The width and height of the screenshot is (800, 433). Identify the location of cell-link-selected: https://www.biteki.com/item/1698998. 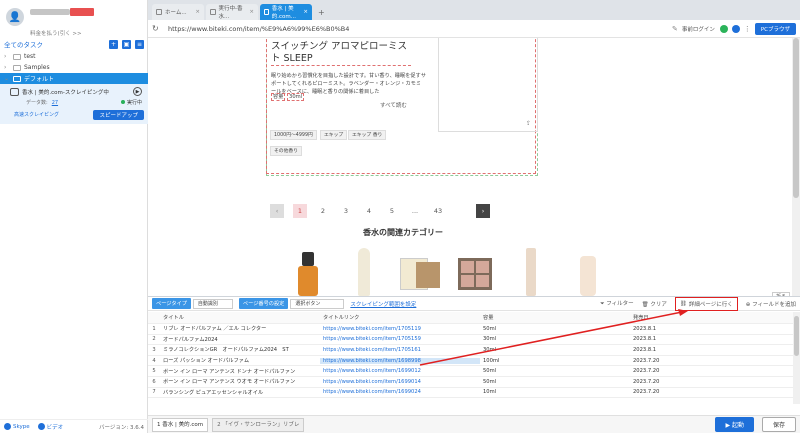
(400, 360).